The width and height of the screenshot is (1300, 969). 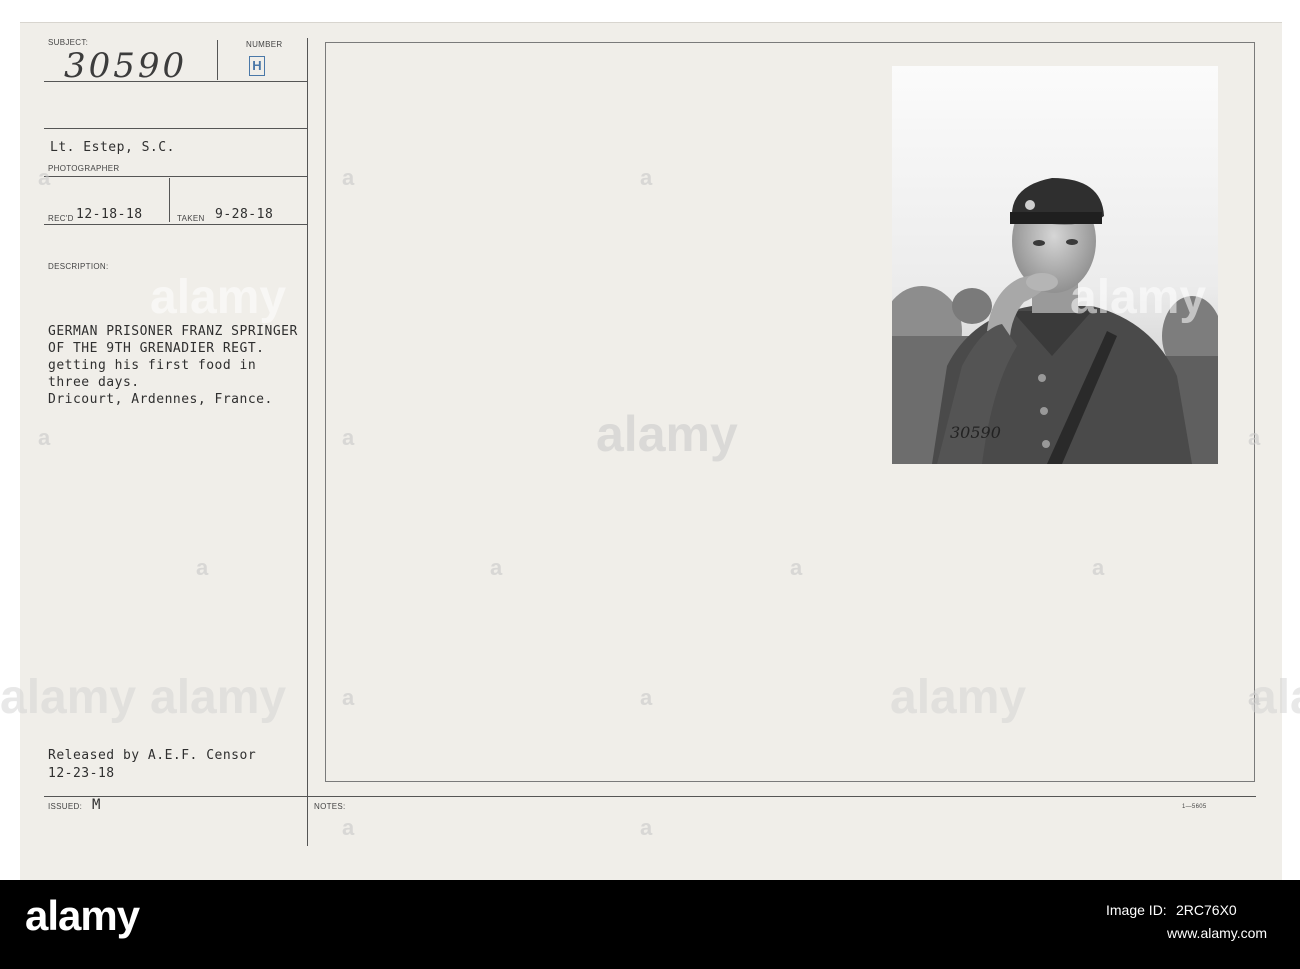 What do you see at coordinates (84, 168) in the screenshot?
I see `photographer-label: PHOTOGRAPHER` at bounding box center [84, 168].